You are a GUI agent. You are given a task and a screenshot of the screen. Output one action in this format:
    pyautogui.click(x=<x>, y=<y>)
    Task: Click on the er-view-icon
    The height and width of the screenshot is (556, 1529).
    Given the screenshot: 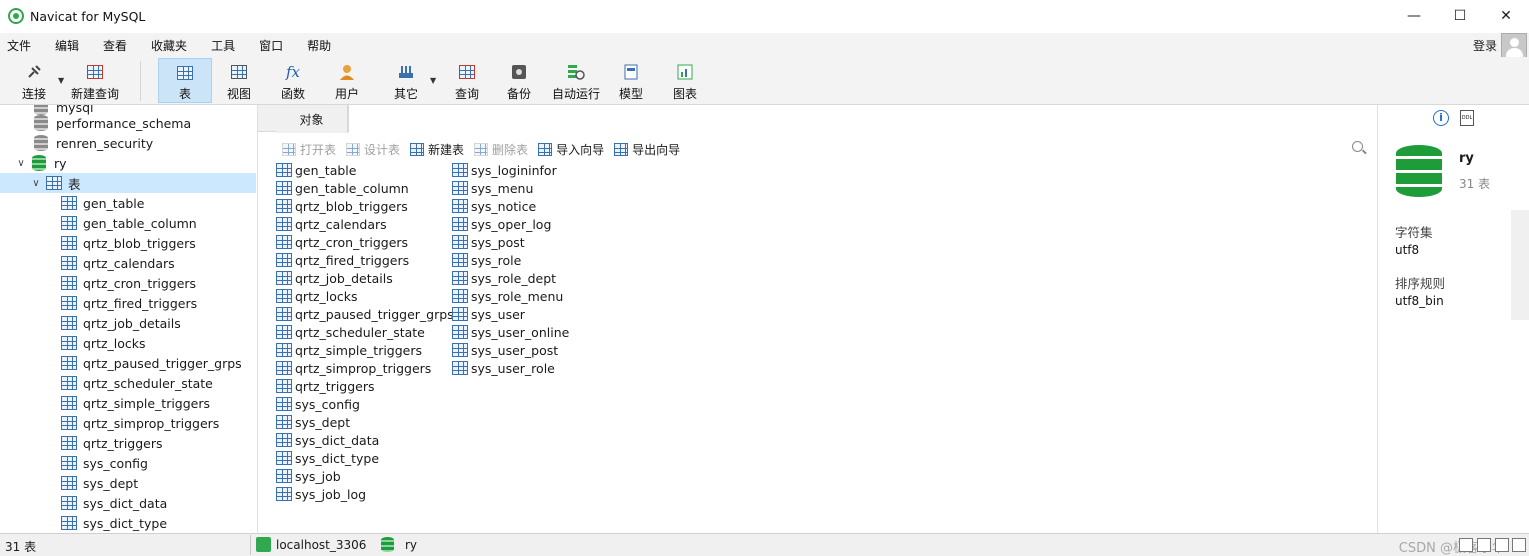 What is the action you would take?
    pyautogui.click(x=1519, y=545)
    